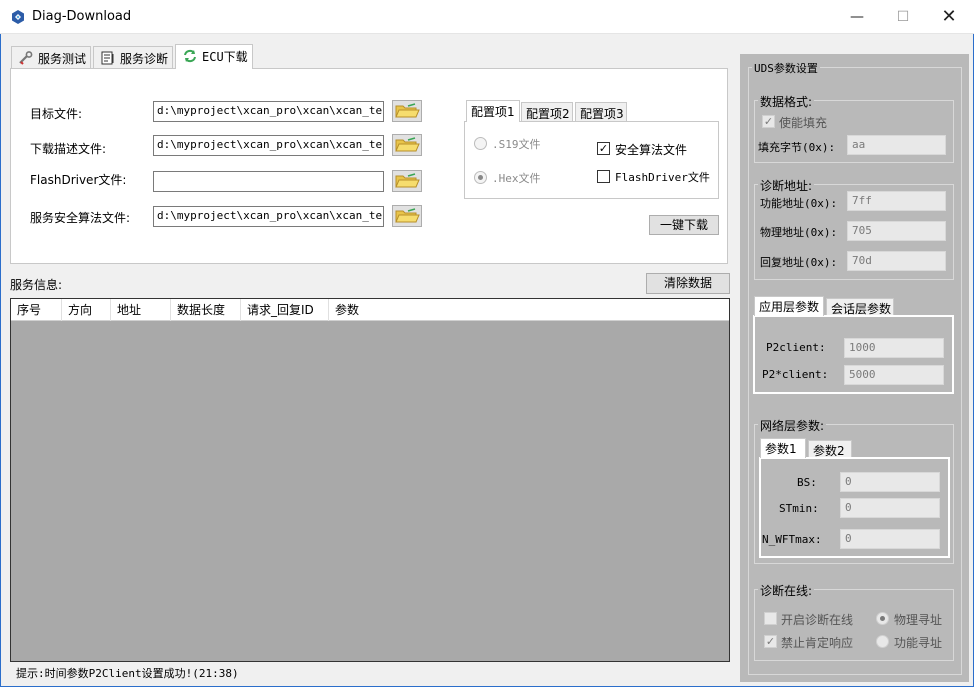 This screenshot has width=974, height=687. Describe the element at coordinates (797, 147) in the screenshot. I see `fill-byte-label: 填充字节(0x):` at that location.